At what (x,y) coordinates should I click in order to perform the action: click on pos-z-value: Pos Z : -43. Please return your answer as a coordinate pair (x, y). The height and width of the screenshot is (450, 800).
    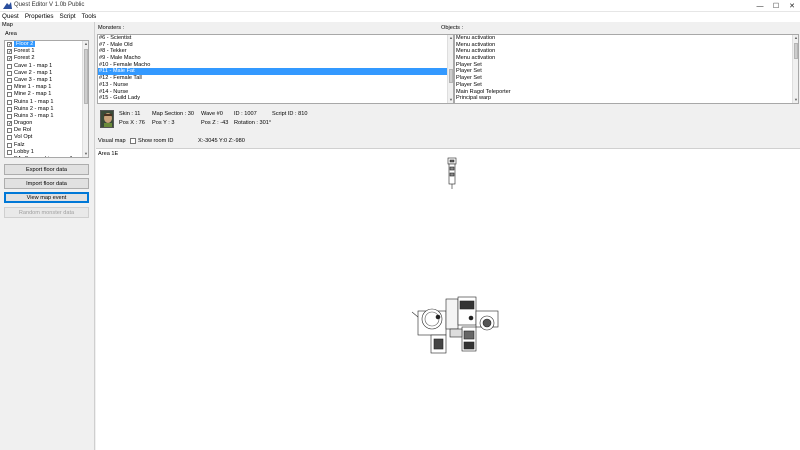
    Looking at the image, I should click on (215, 123).